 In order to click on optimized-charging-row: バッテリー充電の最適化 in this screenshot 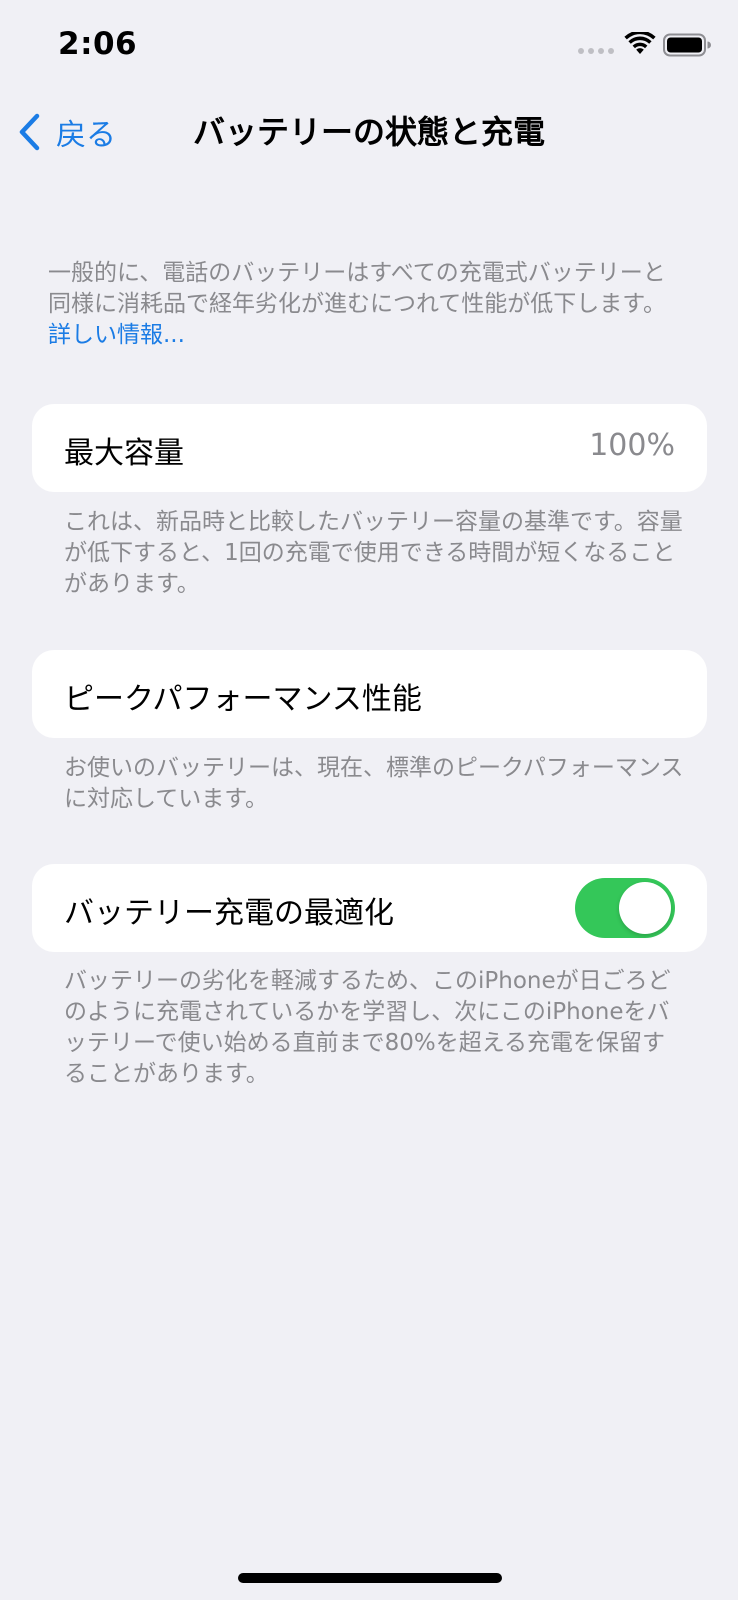, I will do `click(369, 908)`.